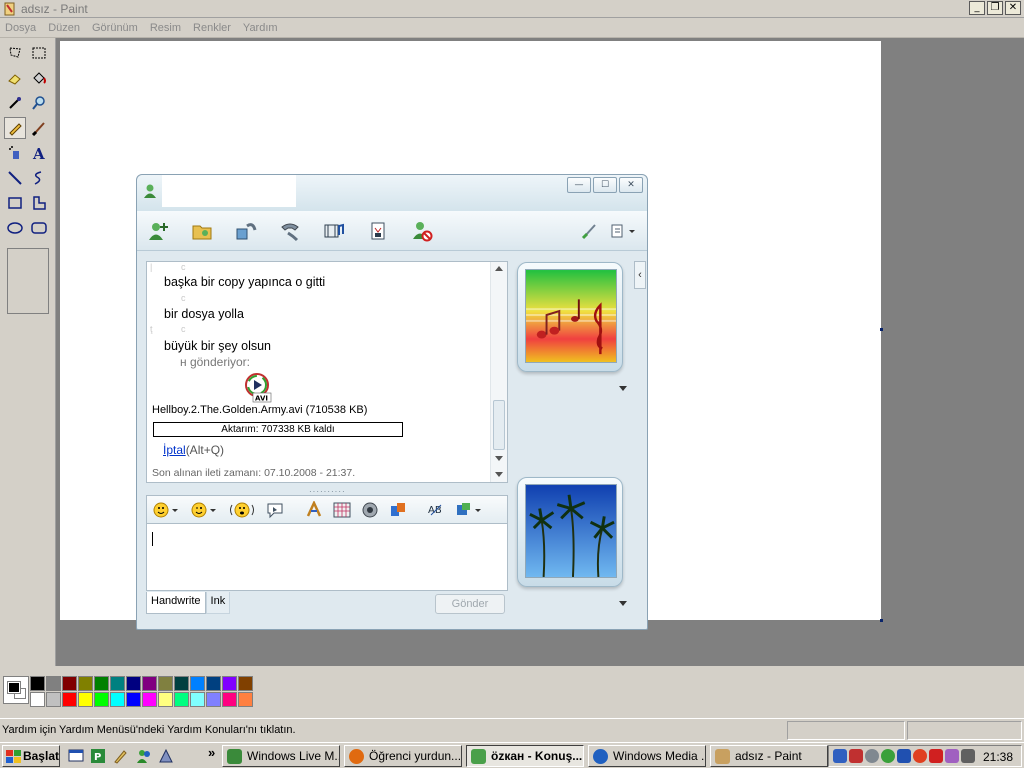 The height and width of the screenshot is (768, 1024). I want to click on tray-audio-icon, so click(952, 756).